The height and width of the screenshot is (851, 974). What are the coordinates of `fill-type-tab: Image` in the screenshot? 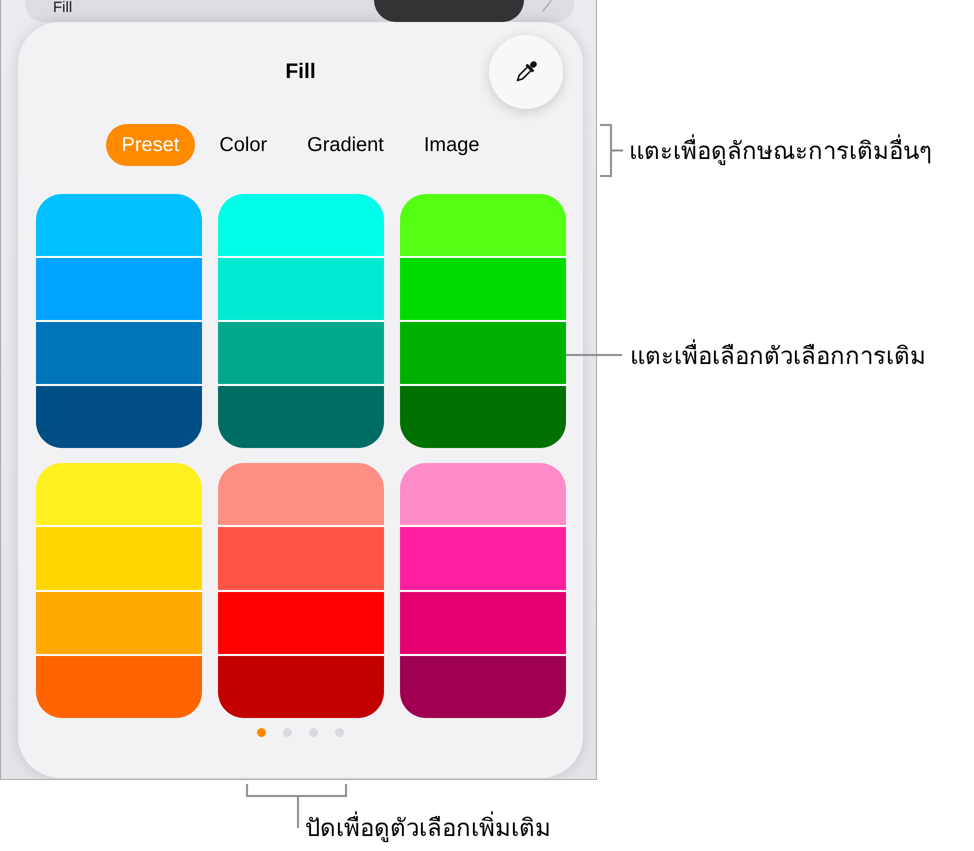 It's located at (452, 145).